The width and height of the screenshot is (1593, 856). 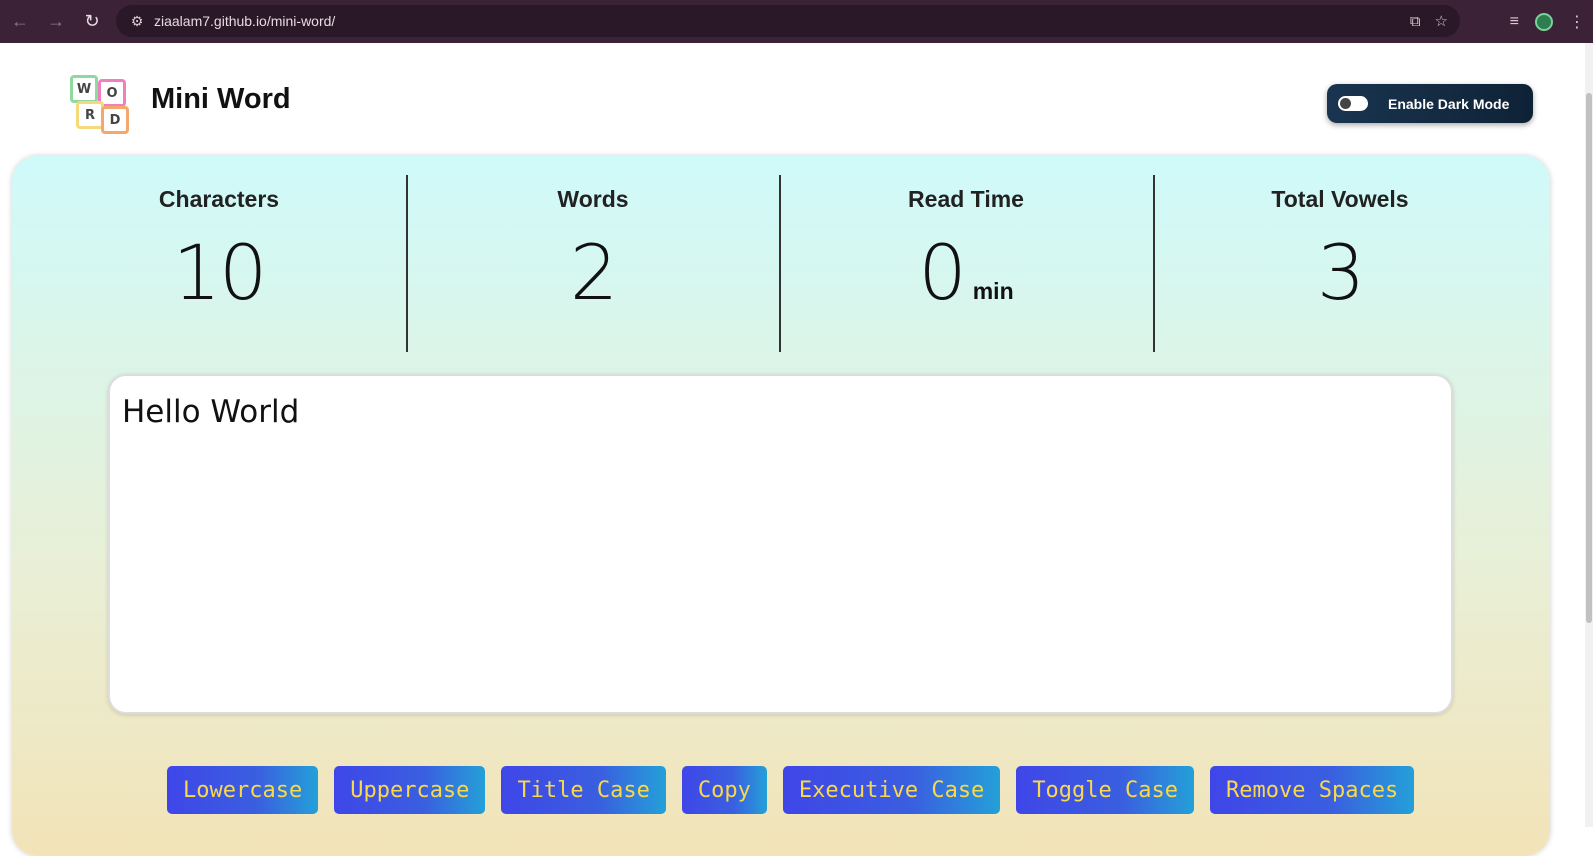 I want to click on stat-words: Words 2, so click(x=593, y=264).